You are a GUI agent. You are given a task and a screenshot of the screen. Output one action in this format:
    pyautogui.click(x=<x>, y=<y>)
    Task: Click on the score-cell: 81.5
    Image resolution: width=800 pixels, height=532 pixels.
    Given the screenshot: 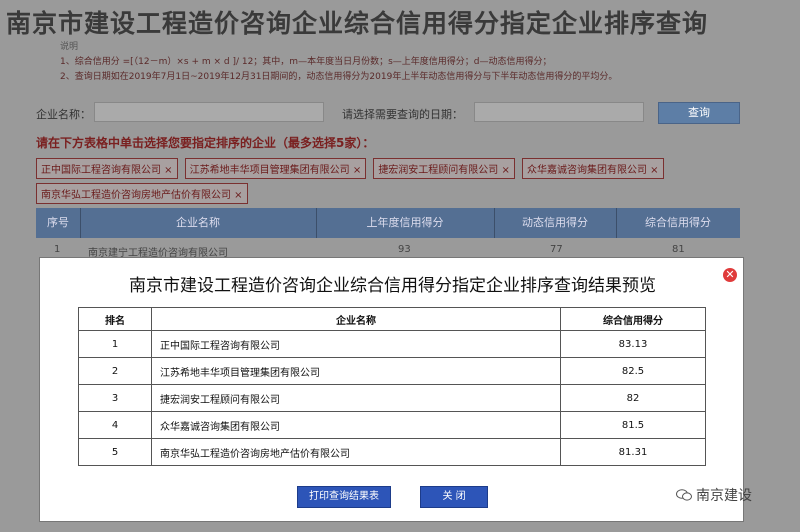 What is the action you would take?
    pyautogui.click(x=633, y=425)
    